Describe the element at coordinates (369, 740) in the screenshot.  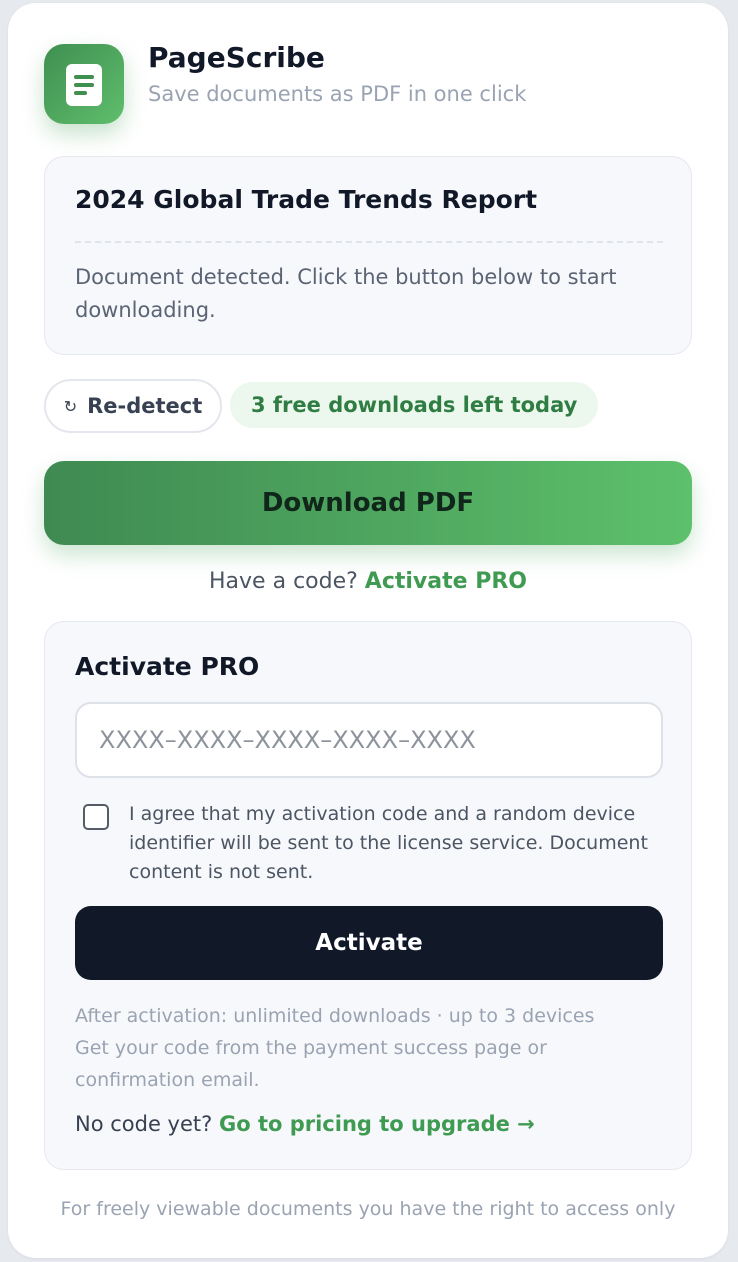
I see `activation-code-input` at that location.